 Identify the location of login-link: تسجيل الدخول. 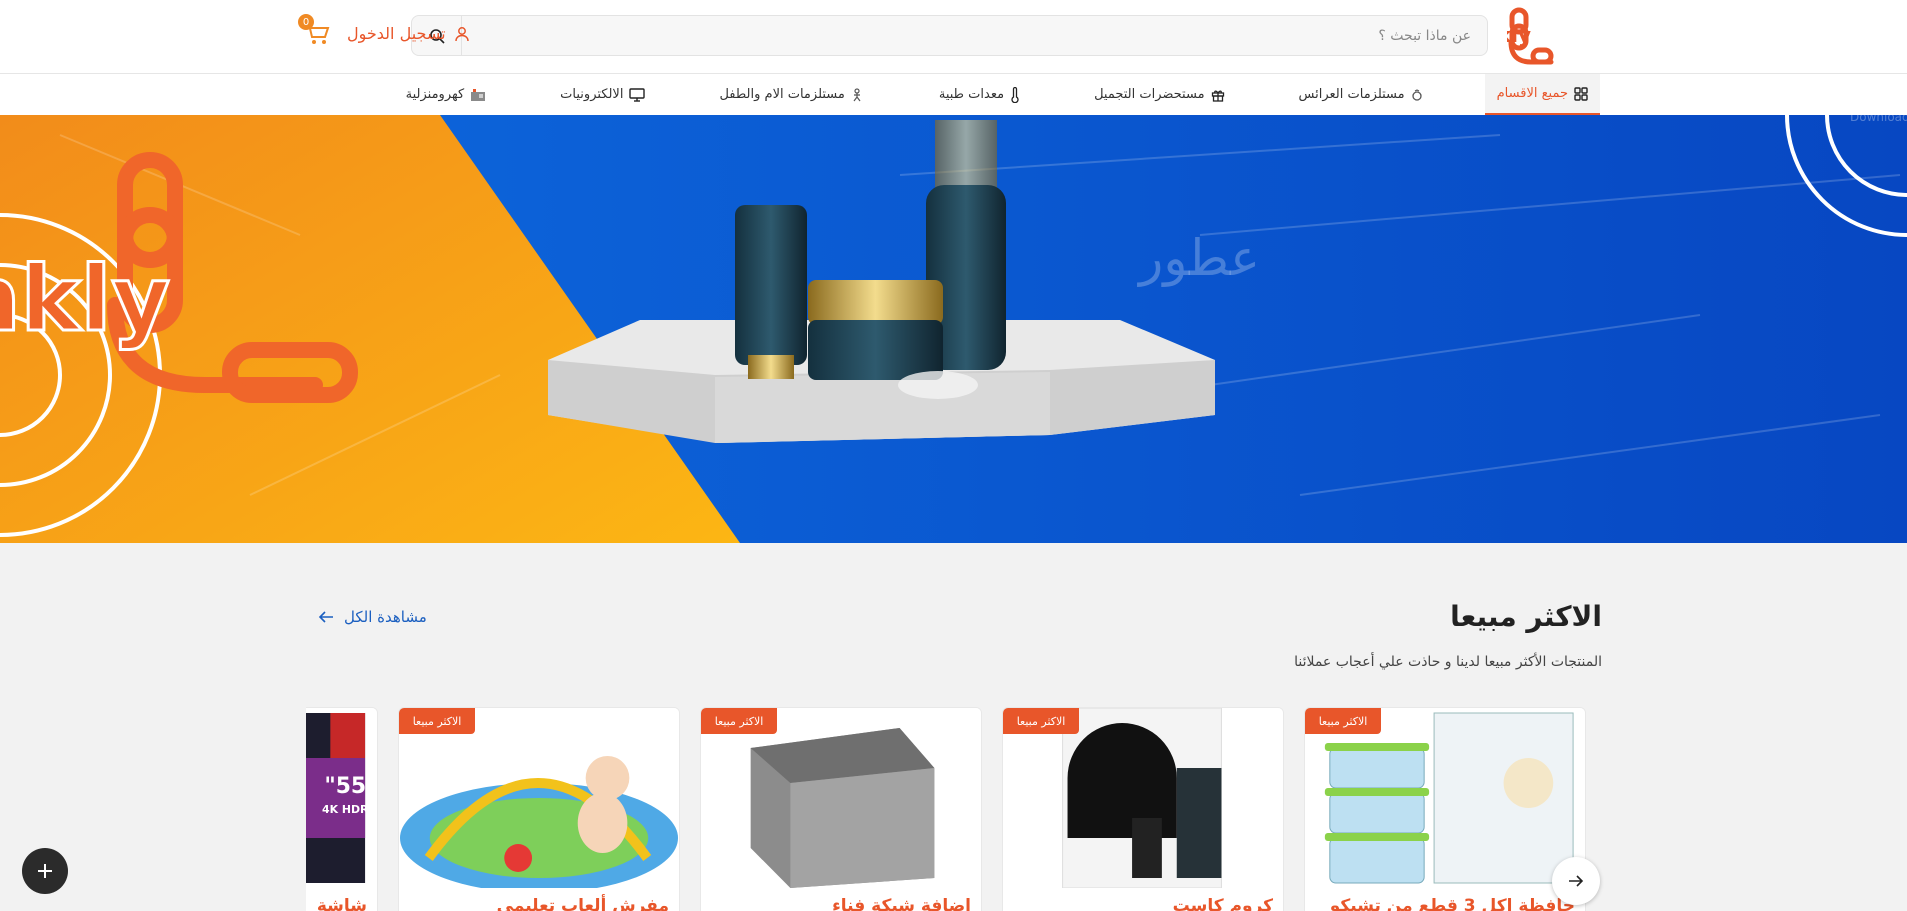
(408, 33).